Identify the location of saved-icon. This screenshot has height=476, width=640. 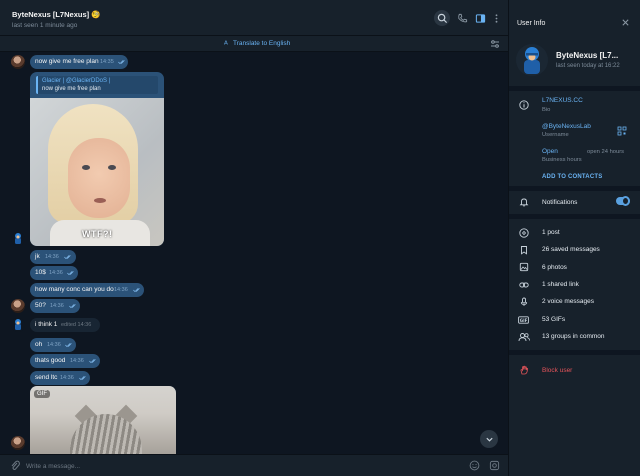
(524, 250).